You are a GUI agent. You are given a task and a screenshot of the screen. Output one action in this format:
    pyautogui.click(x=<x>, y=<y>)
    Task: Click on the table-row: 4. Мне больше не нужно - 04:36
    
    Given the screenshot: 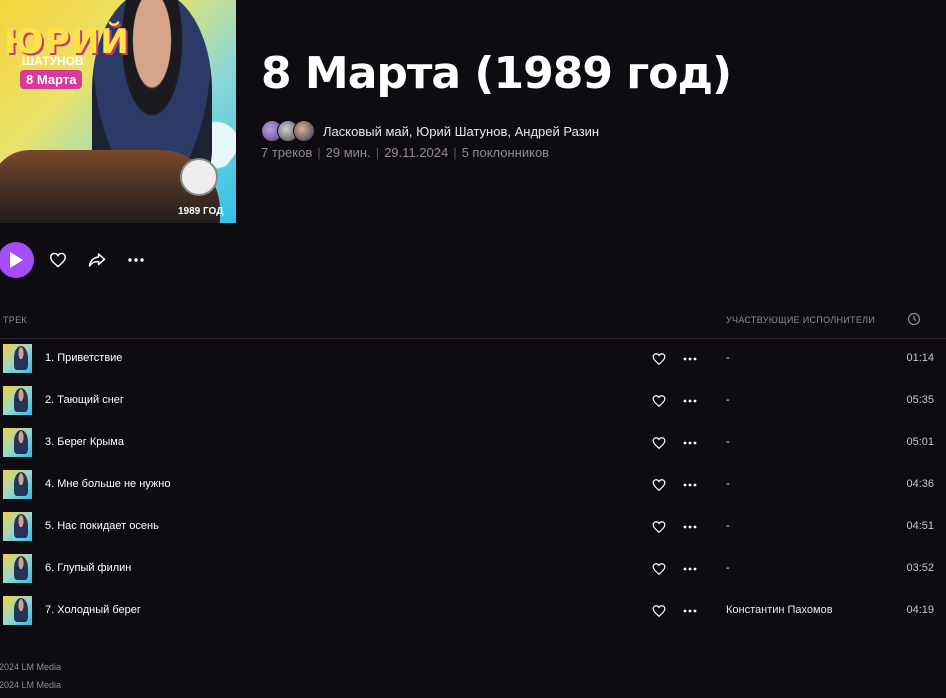 What is the action you would take?
    pyautogui.click(x=473, y=485)
    